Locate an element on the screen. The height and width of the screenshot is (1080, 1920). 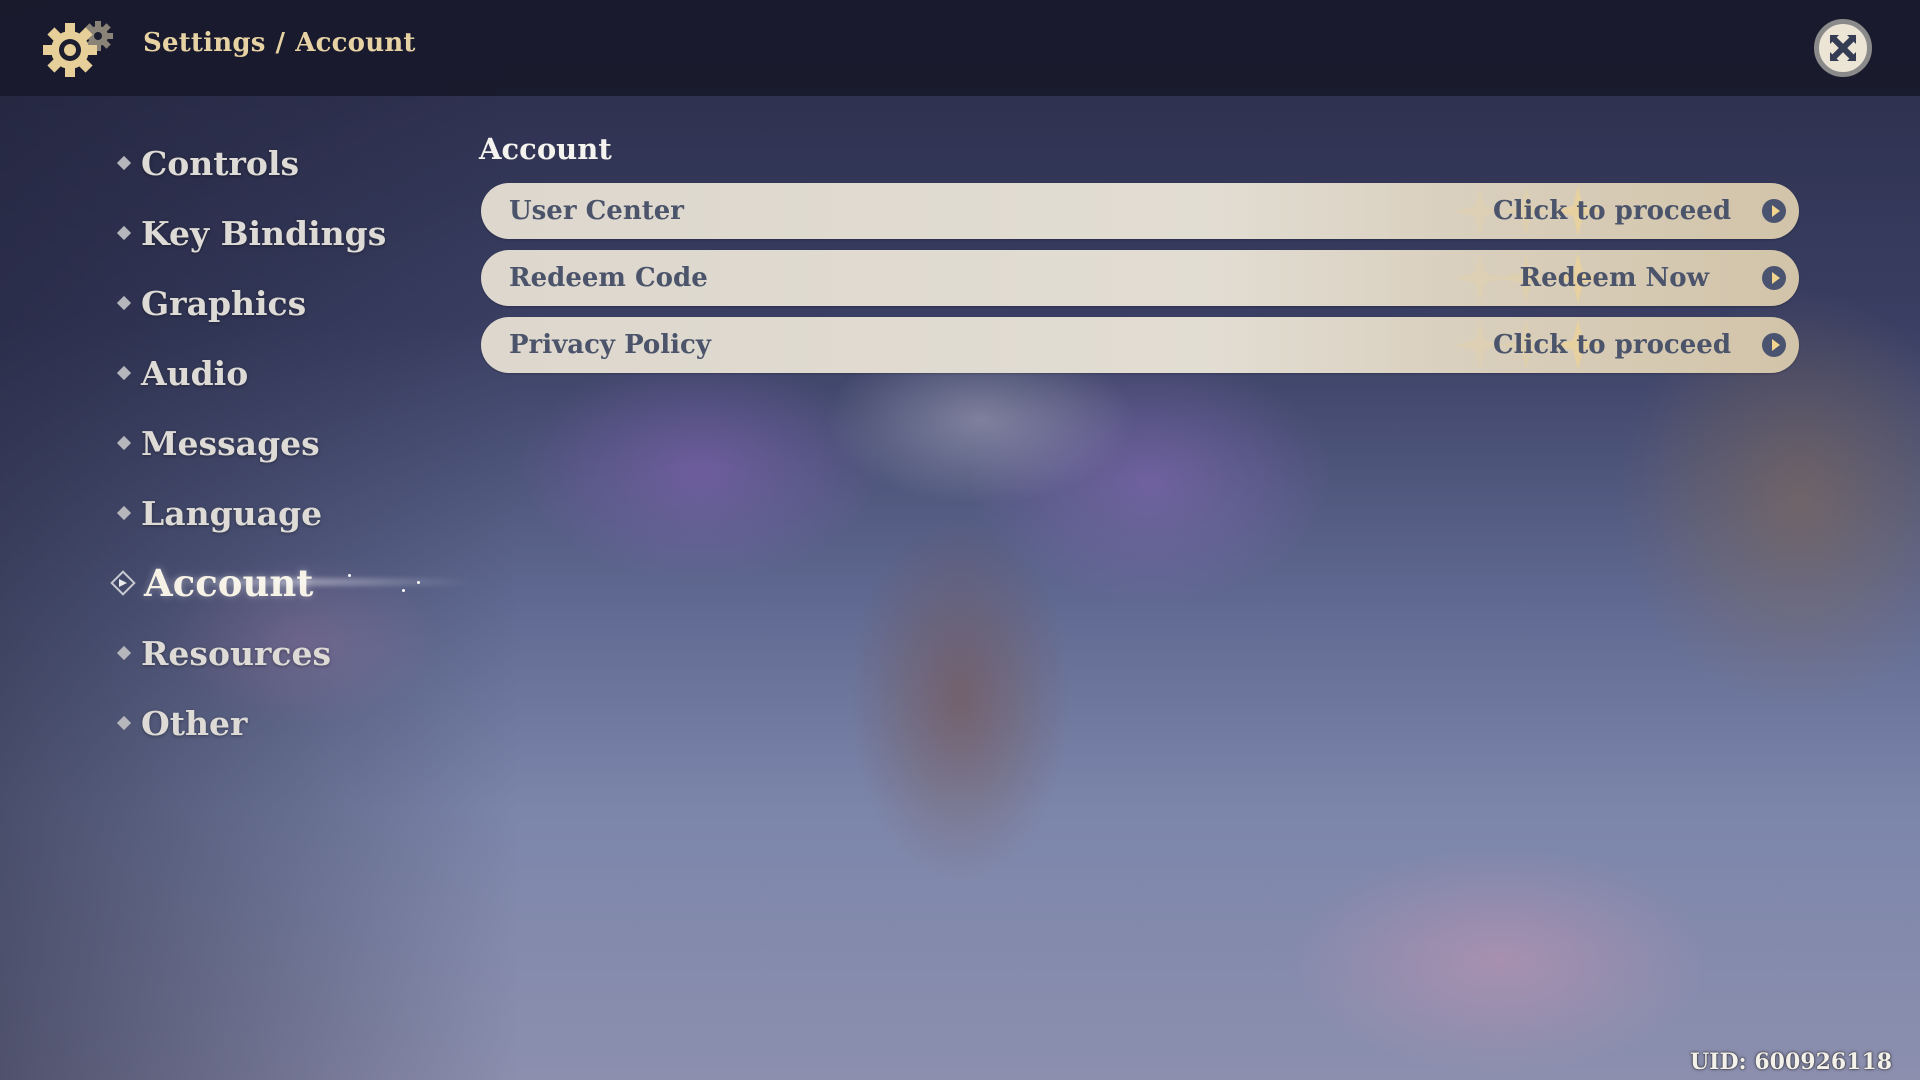
row-action-text: Redeem Now is located at coordinates (1614, 278).